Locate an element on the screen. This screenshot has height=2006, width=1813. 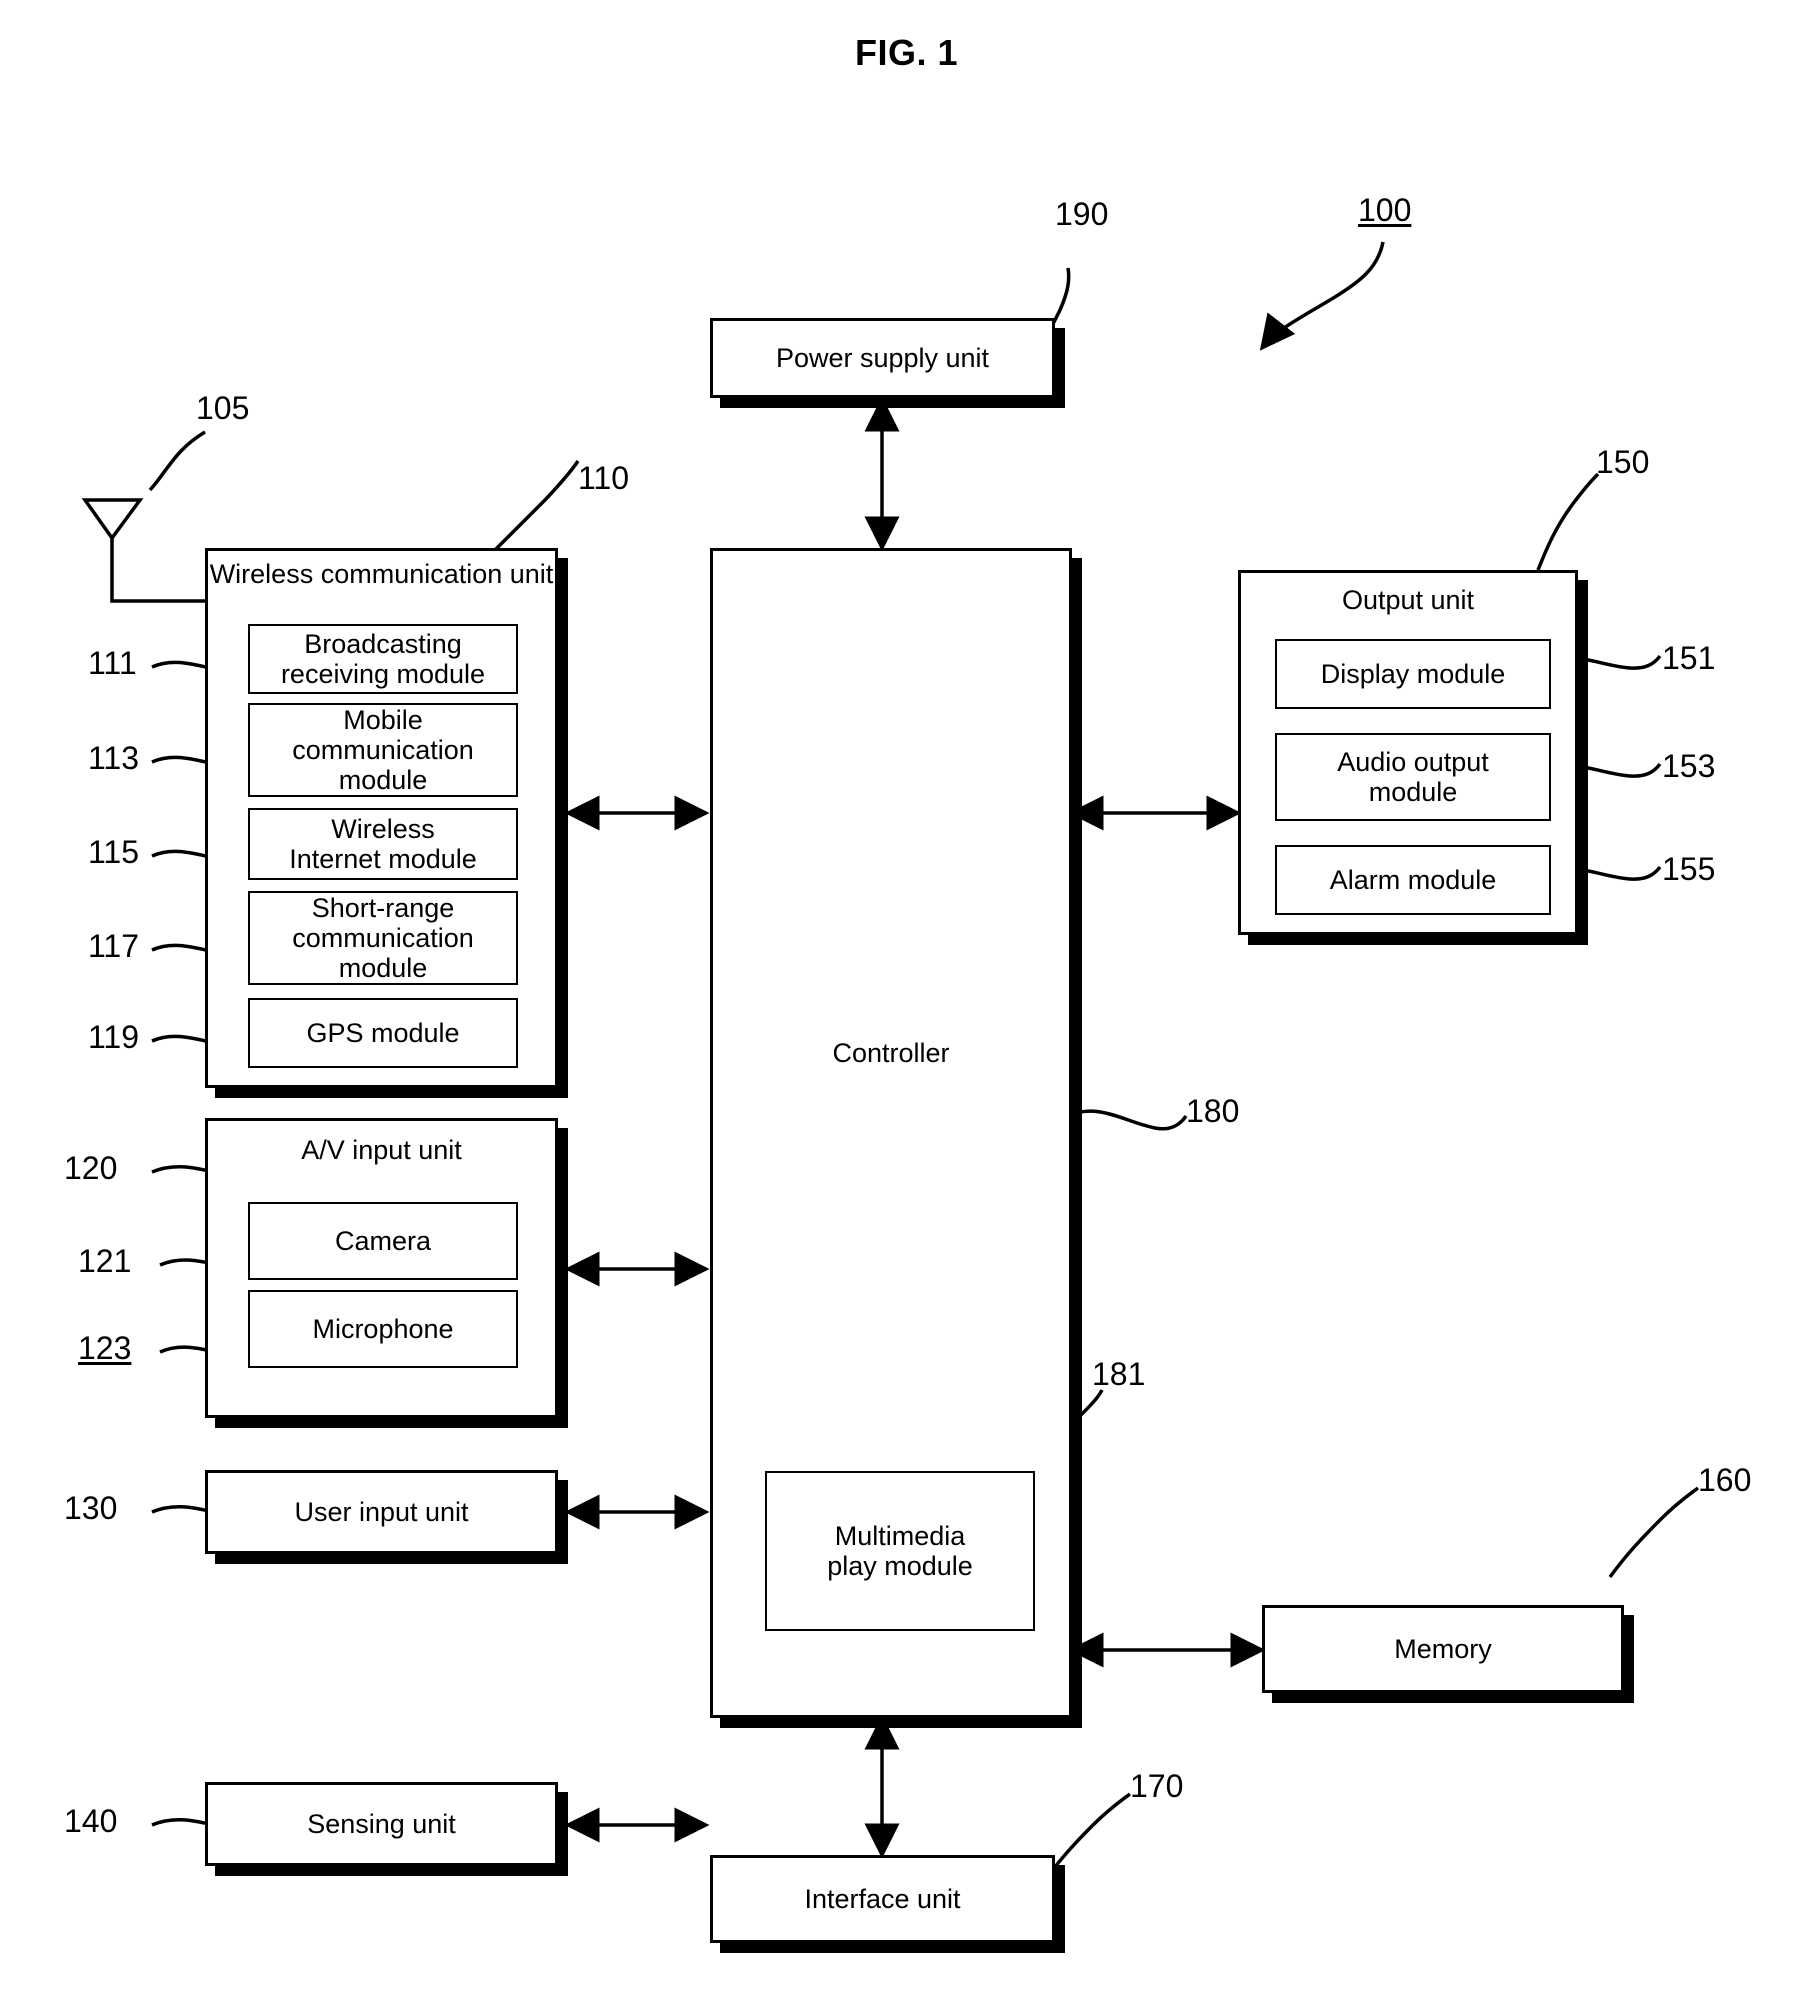
ref-110-unit-subref-111: 111 is located at coordinates (112, 663).